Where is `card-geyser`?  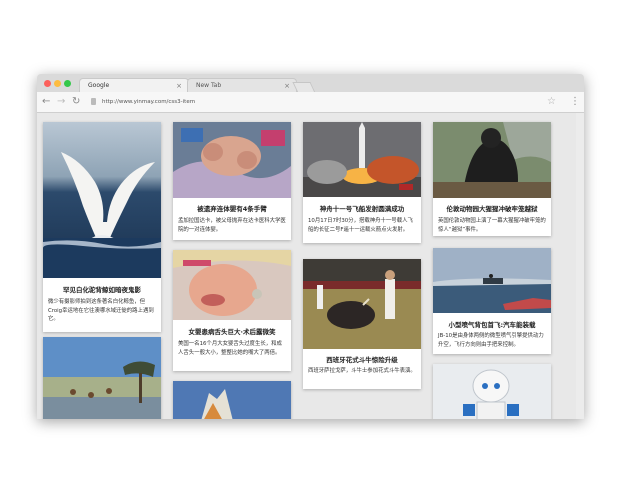
card-geyser is located at coordinates (232, 400).